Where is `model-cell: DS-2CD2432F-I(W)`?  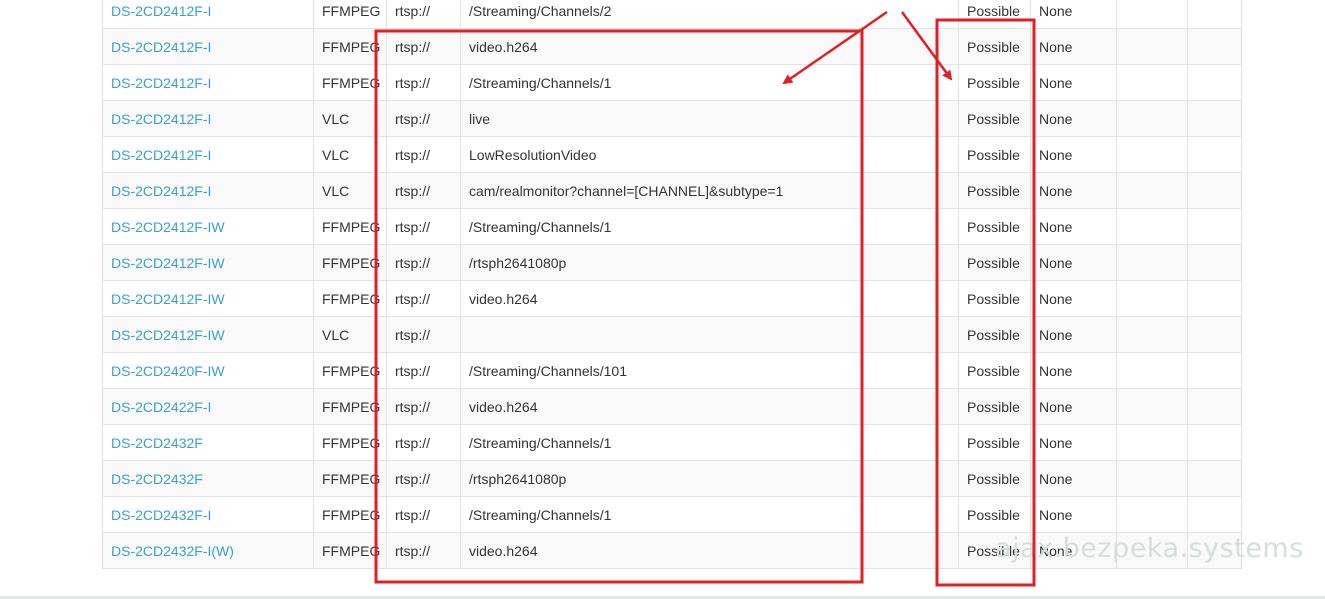 model-cell: DS-2CD2432F-I(W) is located at coordinates (208, 550).